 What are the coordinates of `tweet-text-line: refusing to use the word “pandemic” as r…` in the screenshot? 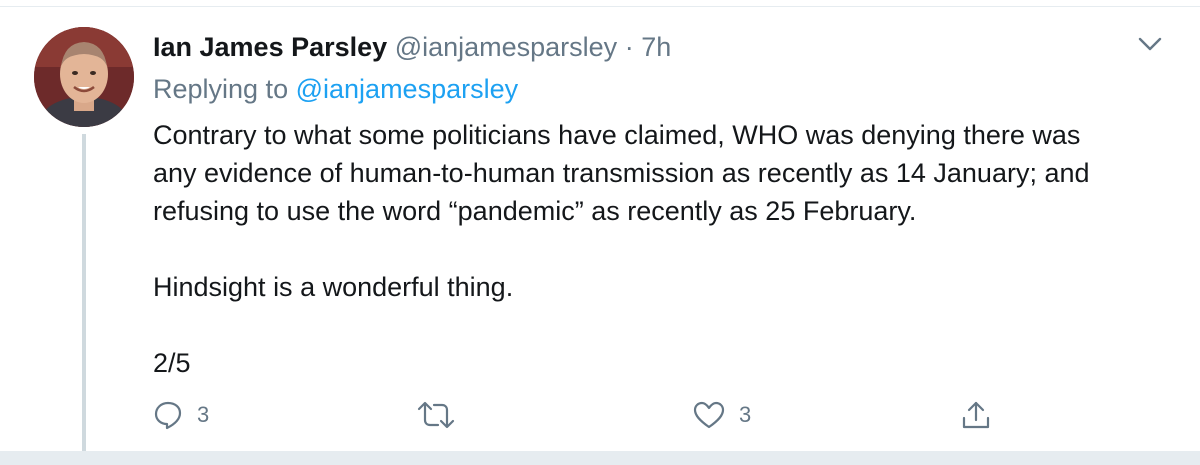 It's located at (535, 211).